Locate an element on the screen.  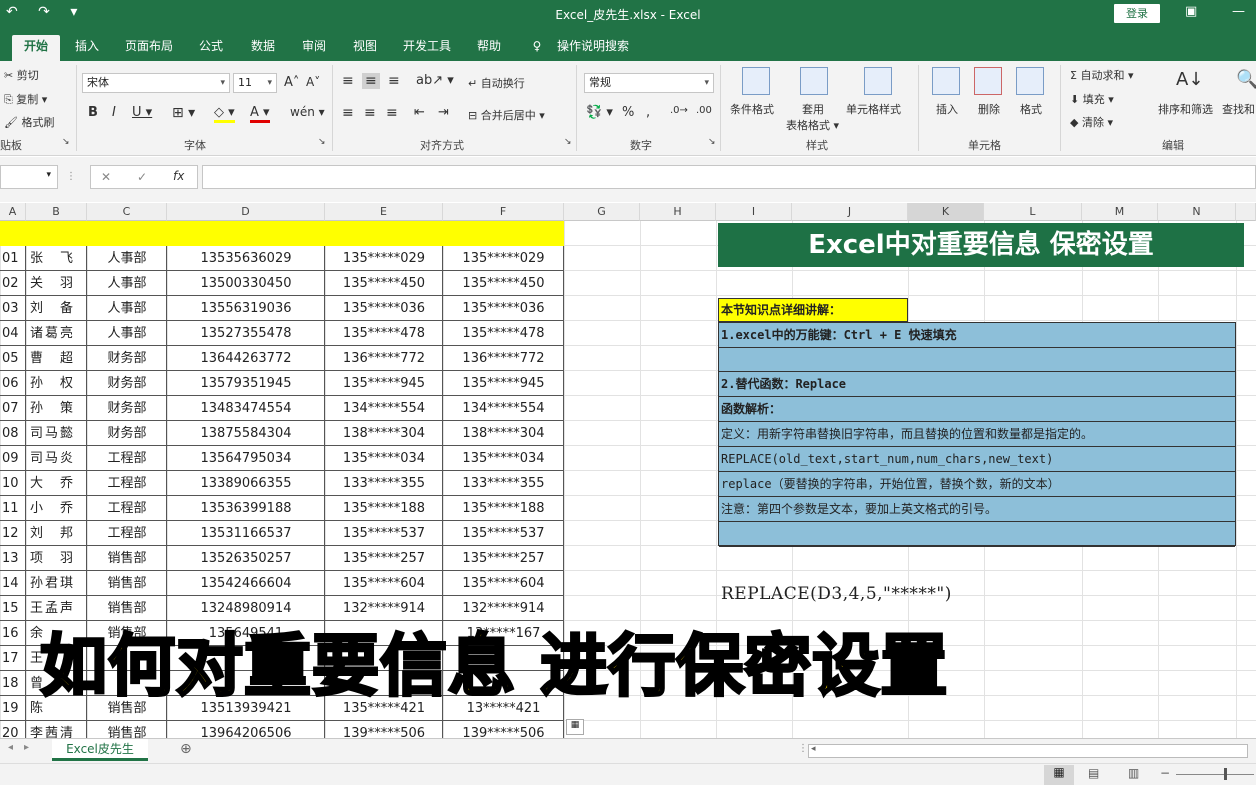
table-cell: 财务部 is located at coordinates (127, 433).